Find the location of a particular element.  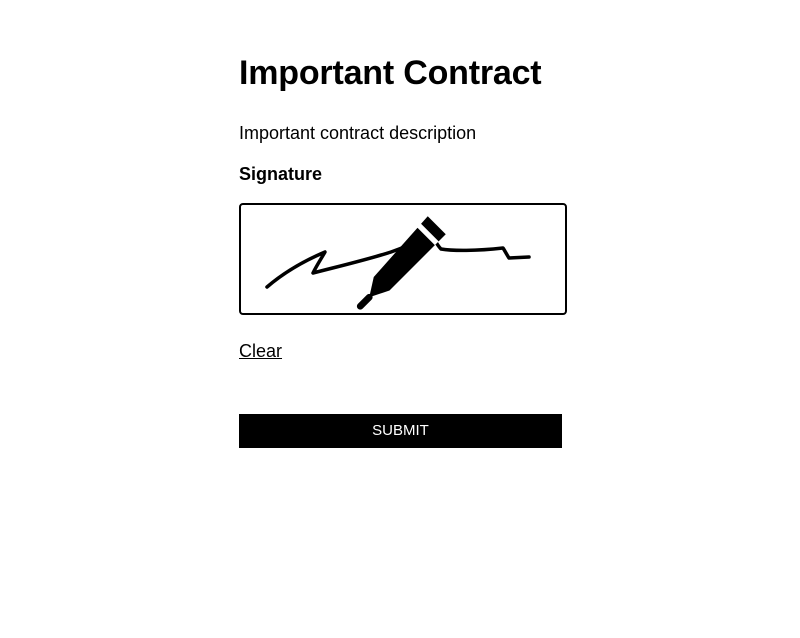

clear-signature-link: Clear is located at coordinates (260, 351).